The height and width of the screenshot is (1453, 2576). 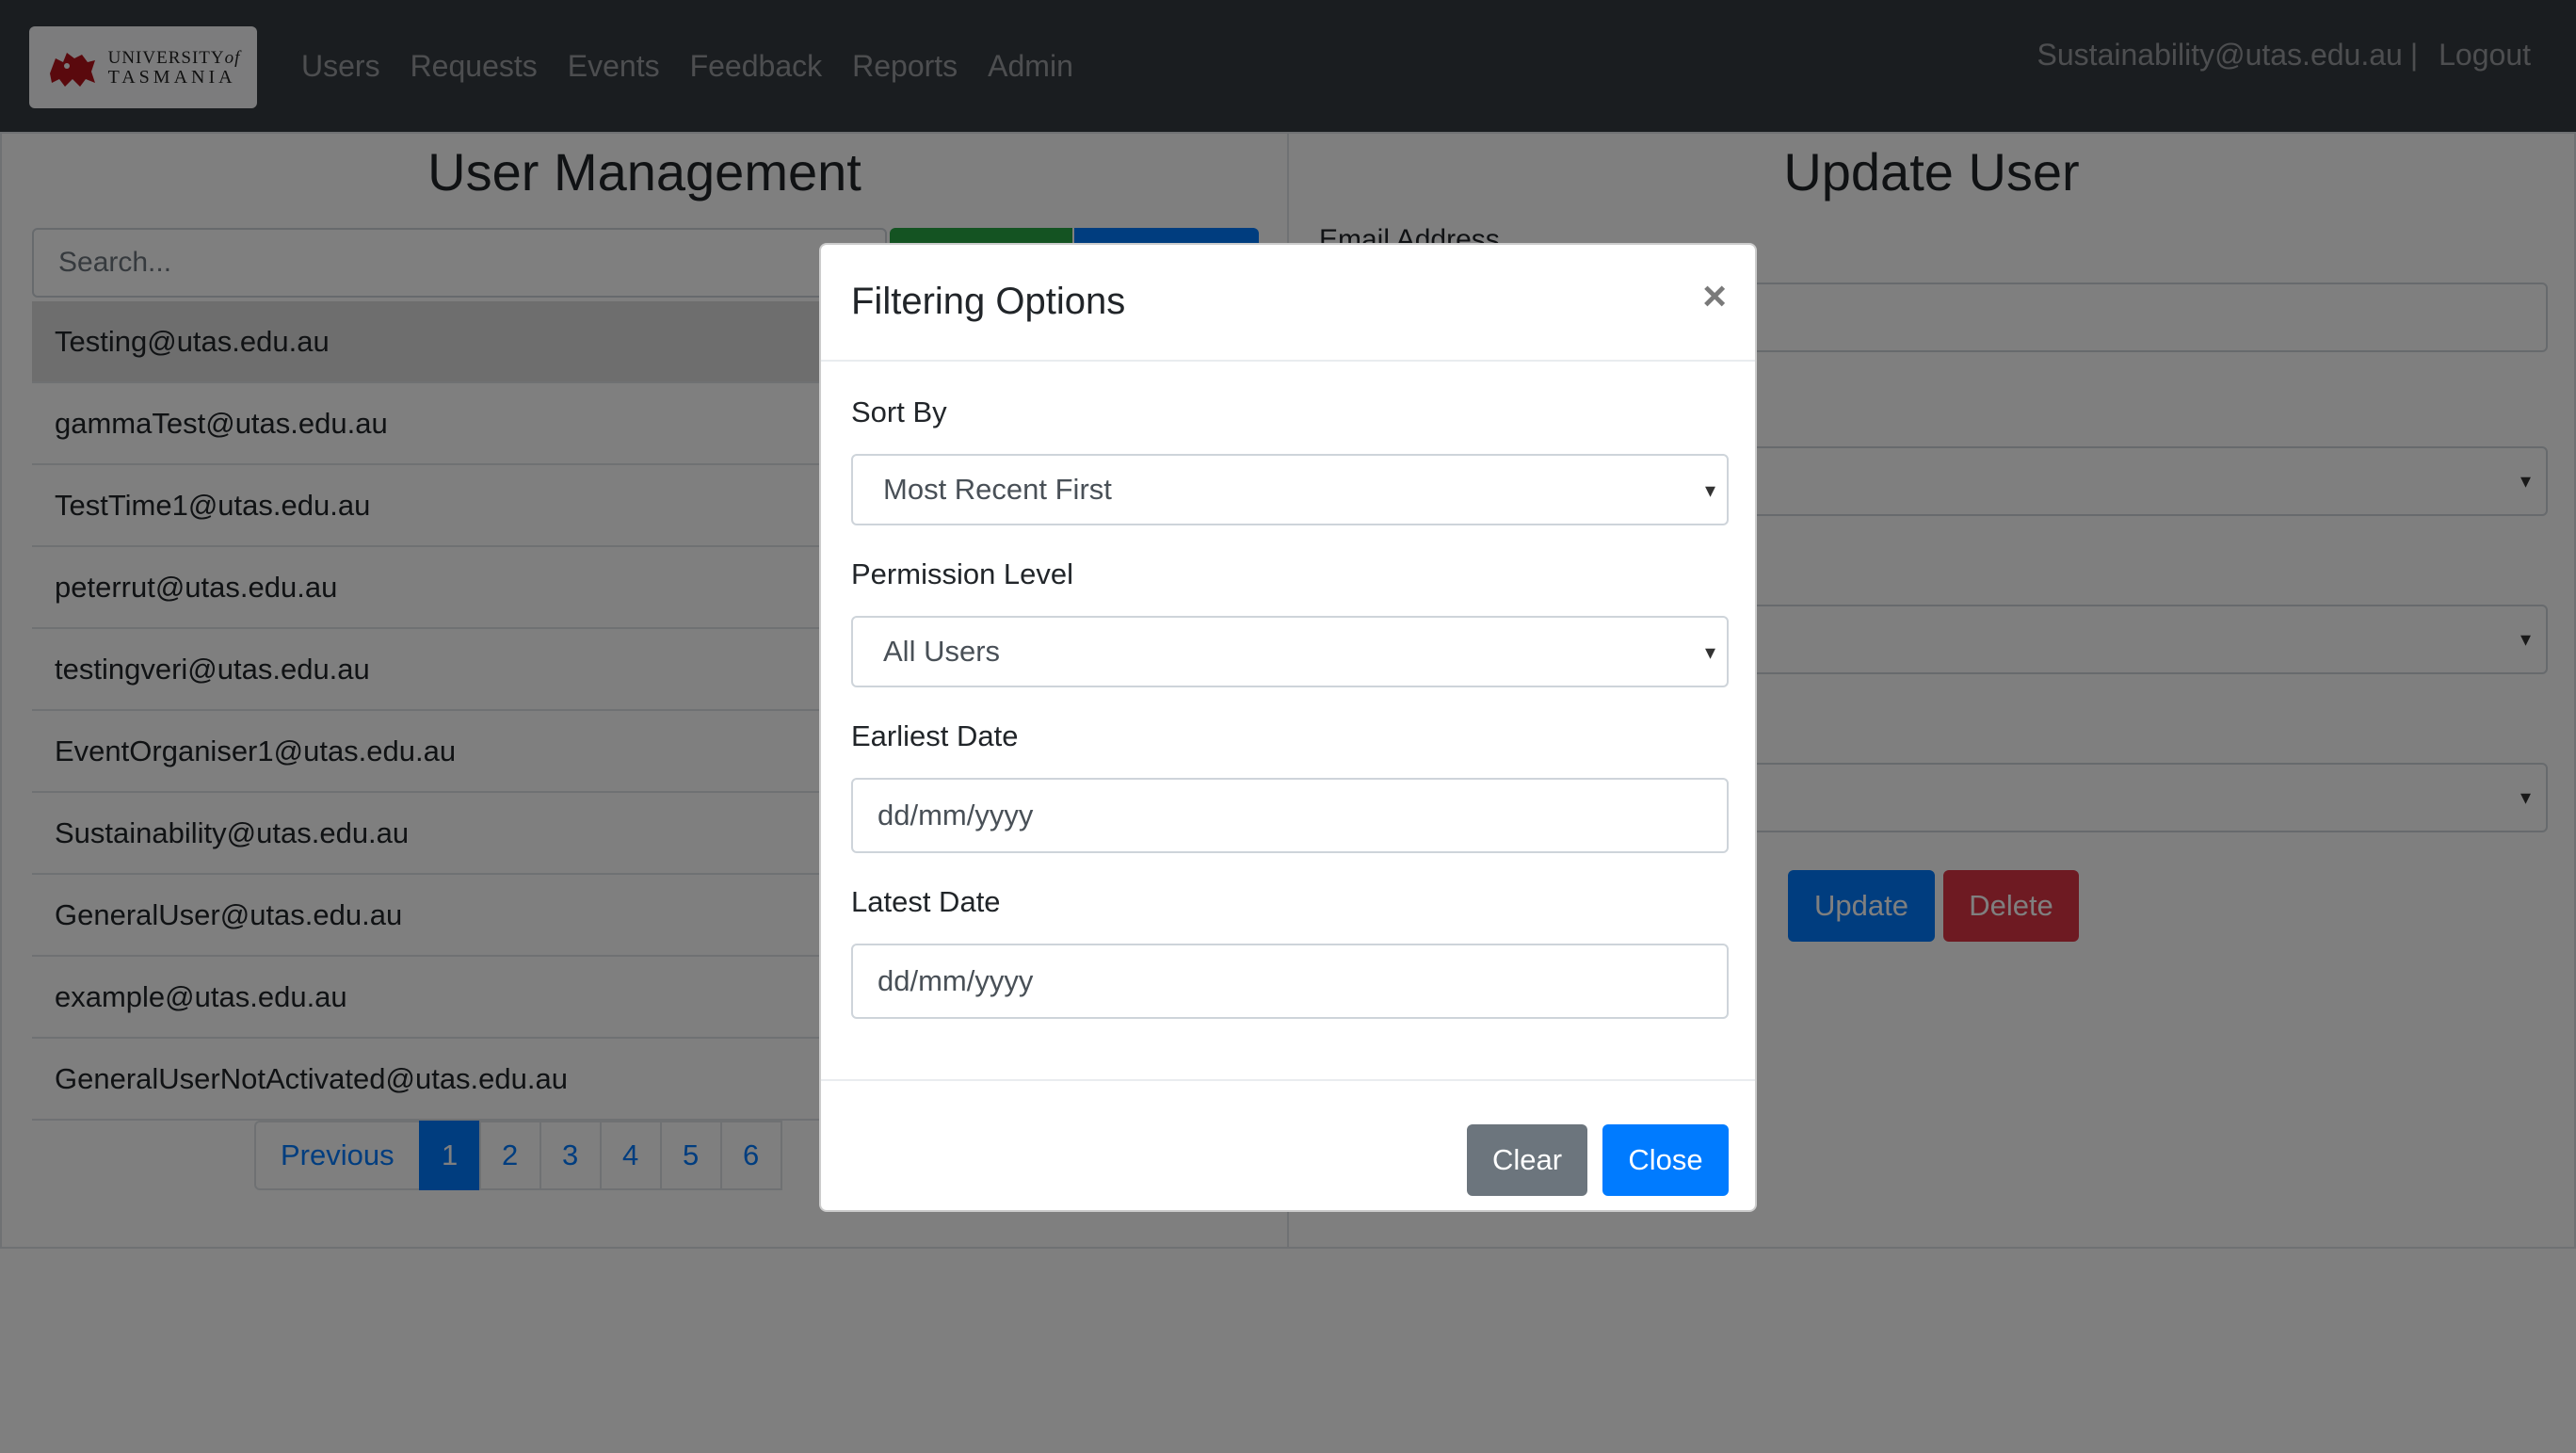 What do you see at coordinates (942, 652) in the screenshot?
I see `permission-level-value: All Users` at bounding box center [942, 652].